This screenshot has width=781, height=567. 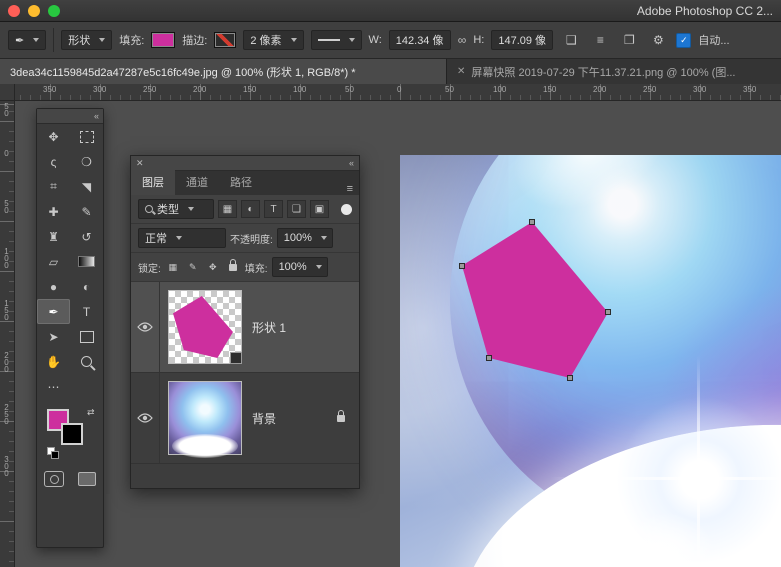 What do you see at coordinates (419, 40) in the screenshot?
I see `shape-width-input: 142.34 像` at bounding box center [419, 40].